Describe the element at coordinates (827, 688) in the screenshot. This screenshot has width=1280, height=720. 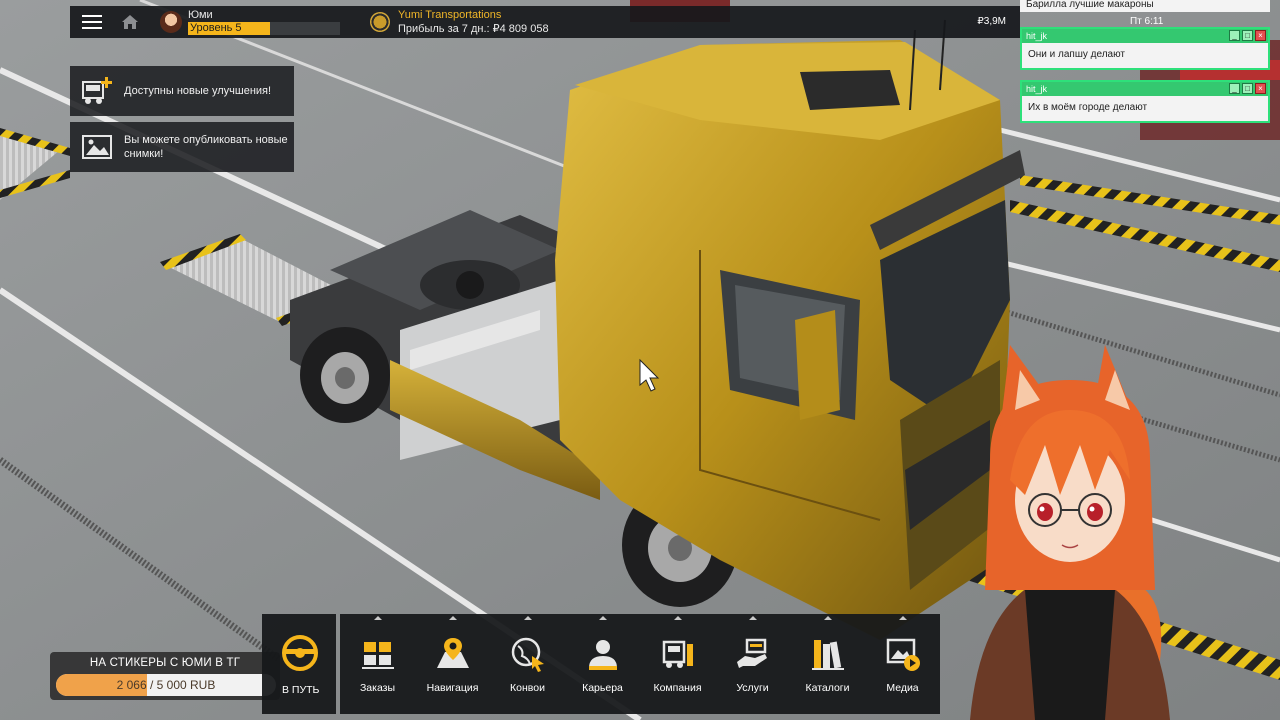
I see `toolbar-label: Каталоги` at that location.